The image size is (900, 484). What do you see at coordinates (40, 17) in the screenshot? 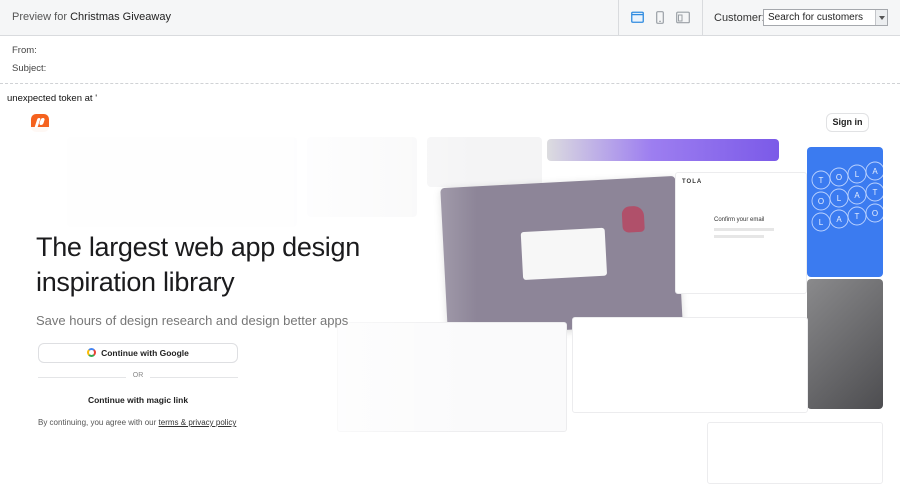
I see `preview-prefix: Preview for` at bounding box center [40, 17].